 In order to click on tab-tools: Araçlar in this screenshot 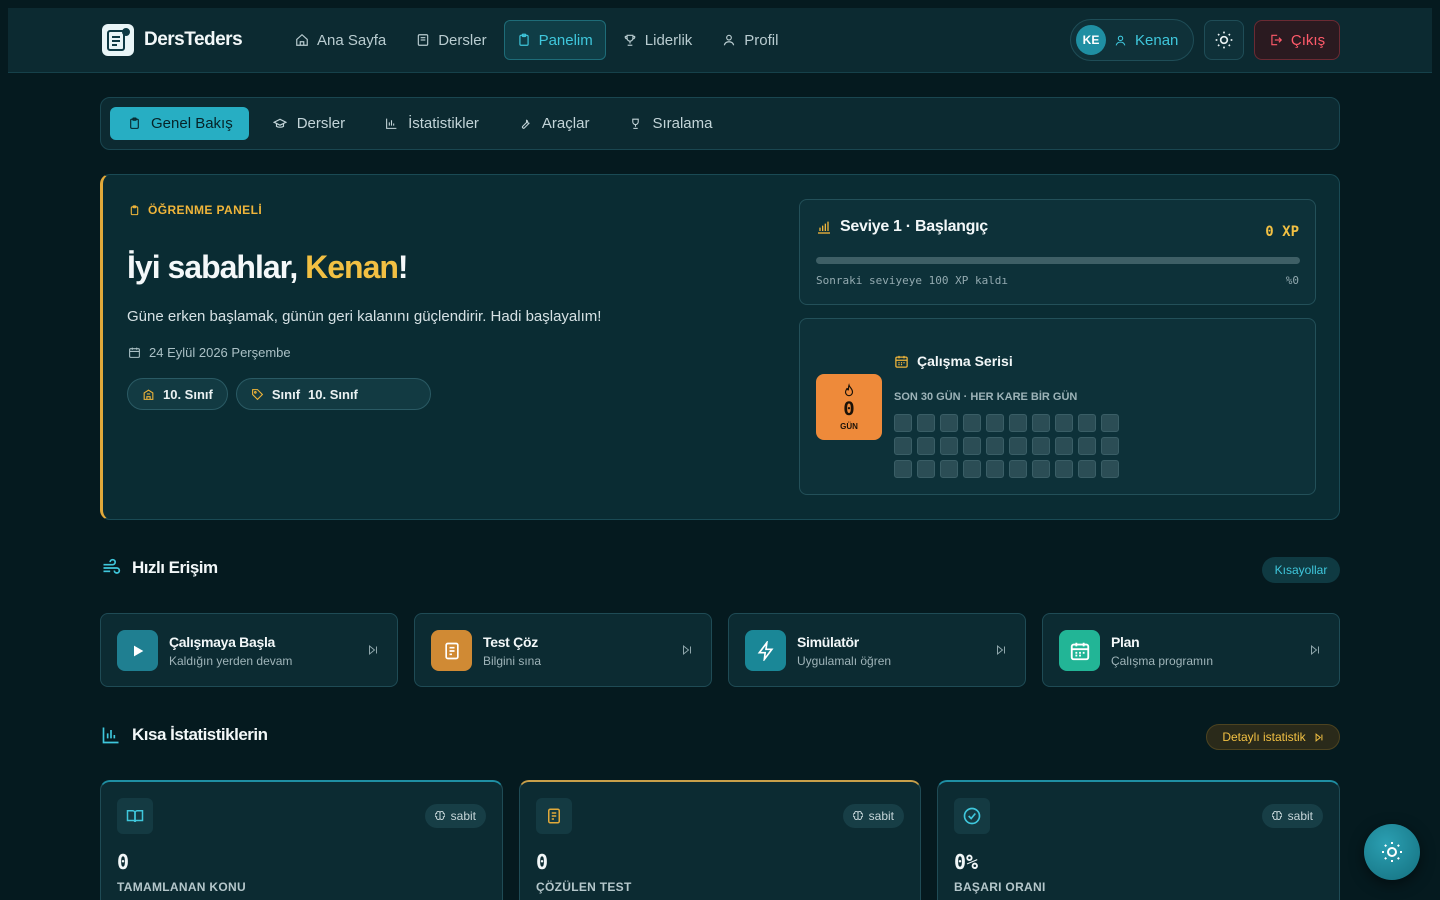, I will do `click(553, 123)`.